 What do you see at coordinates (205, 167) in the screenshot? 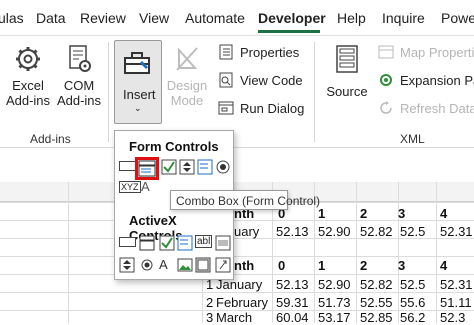
I see `list-box-control-icon` at bounding box center [205, 167].